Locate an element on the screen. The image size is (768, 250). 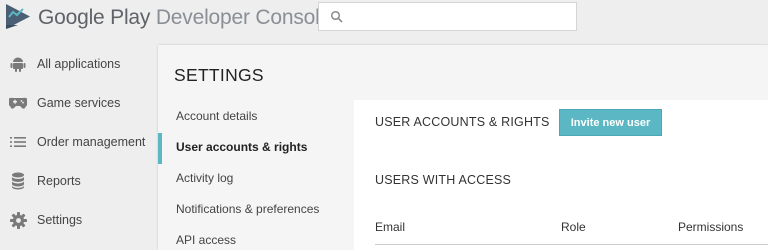
play-developer-logo-icon is located at coordinates (18, 16).